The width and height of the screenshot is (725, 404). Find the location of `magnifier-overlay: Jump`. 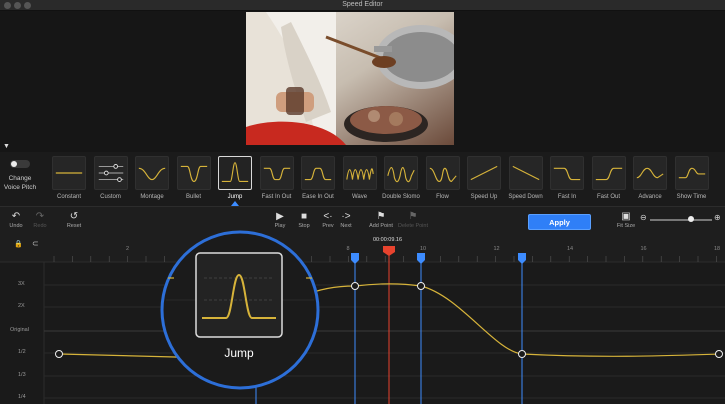

magnifier-overlay: Jump is located at coordinates (240, 310).